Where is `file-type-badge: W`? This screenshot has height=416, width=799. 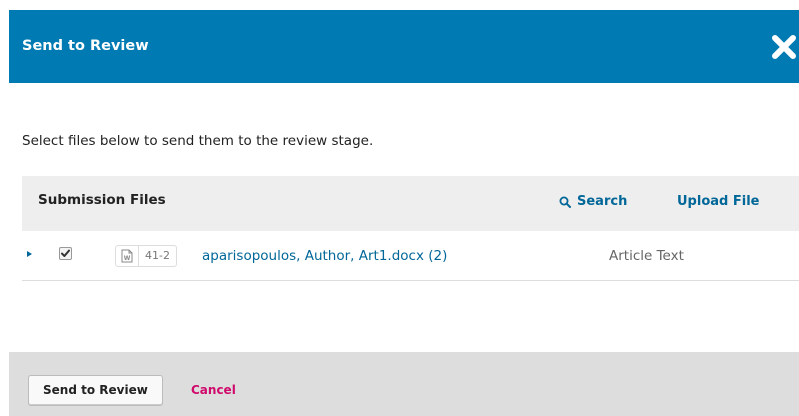
file-type-badge: W is located at coordinates (127, 256).